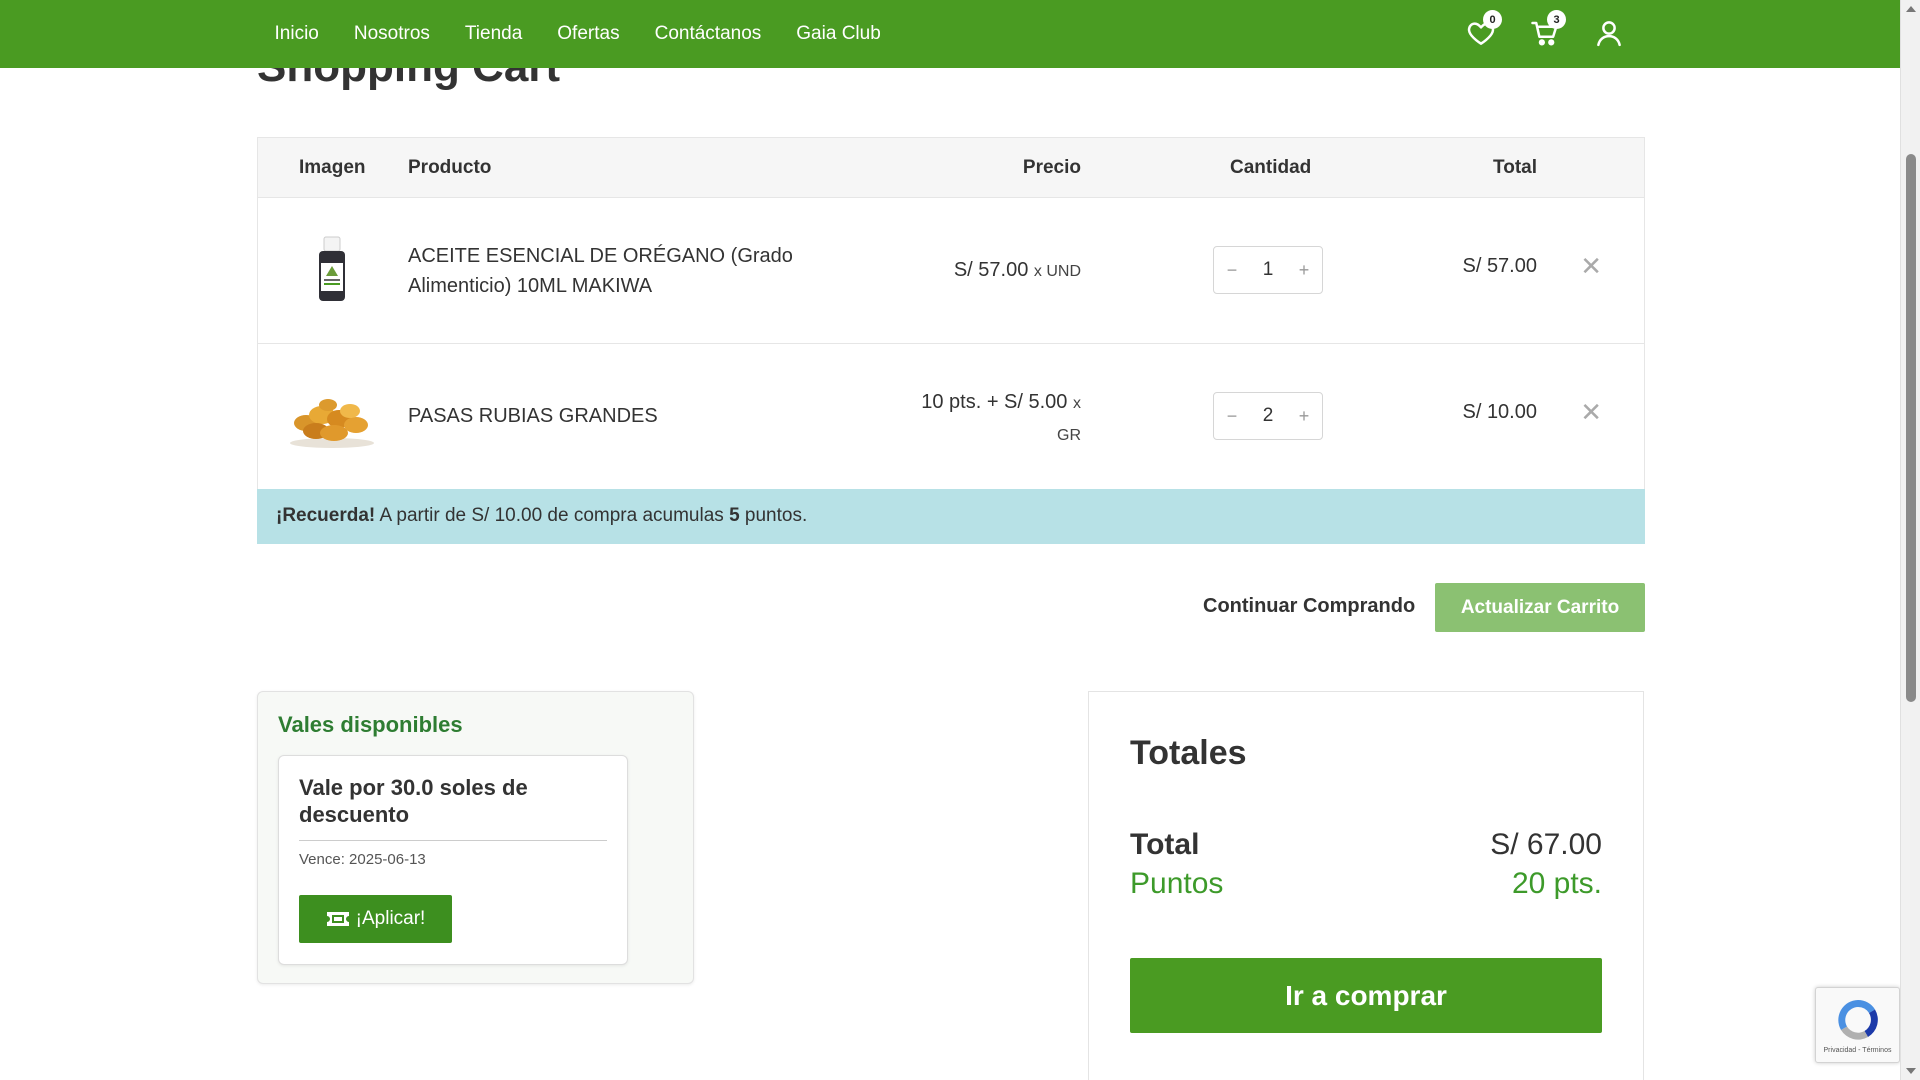  I want to click on cart-count-badge: 3, so click(1556, 19).